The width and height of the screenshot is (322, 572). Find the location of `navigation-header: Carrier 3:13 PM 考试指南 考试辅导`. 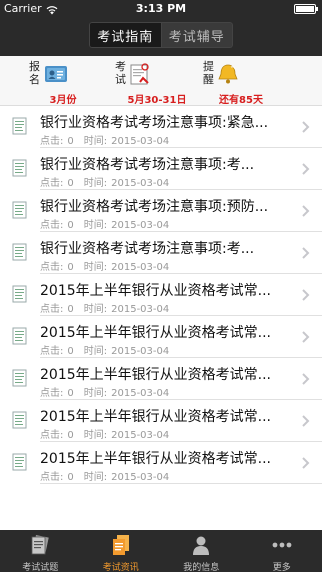

navigation-header: Carrier 3:13 PM 考试指南 考试辅导 is located at coordinates (161, 28).